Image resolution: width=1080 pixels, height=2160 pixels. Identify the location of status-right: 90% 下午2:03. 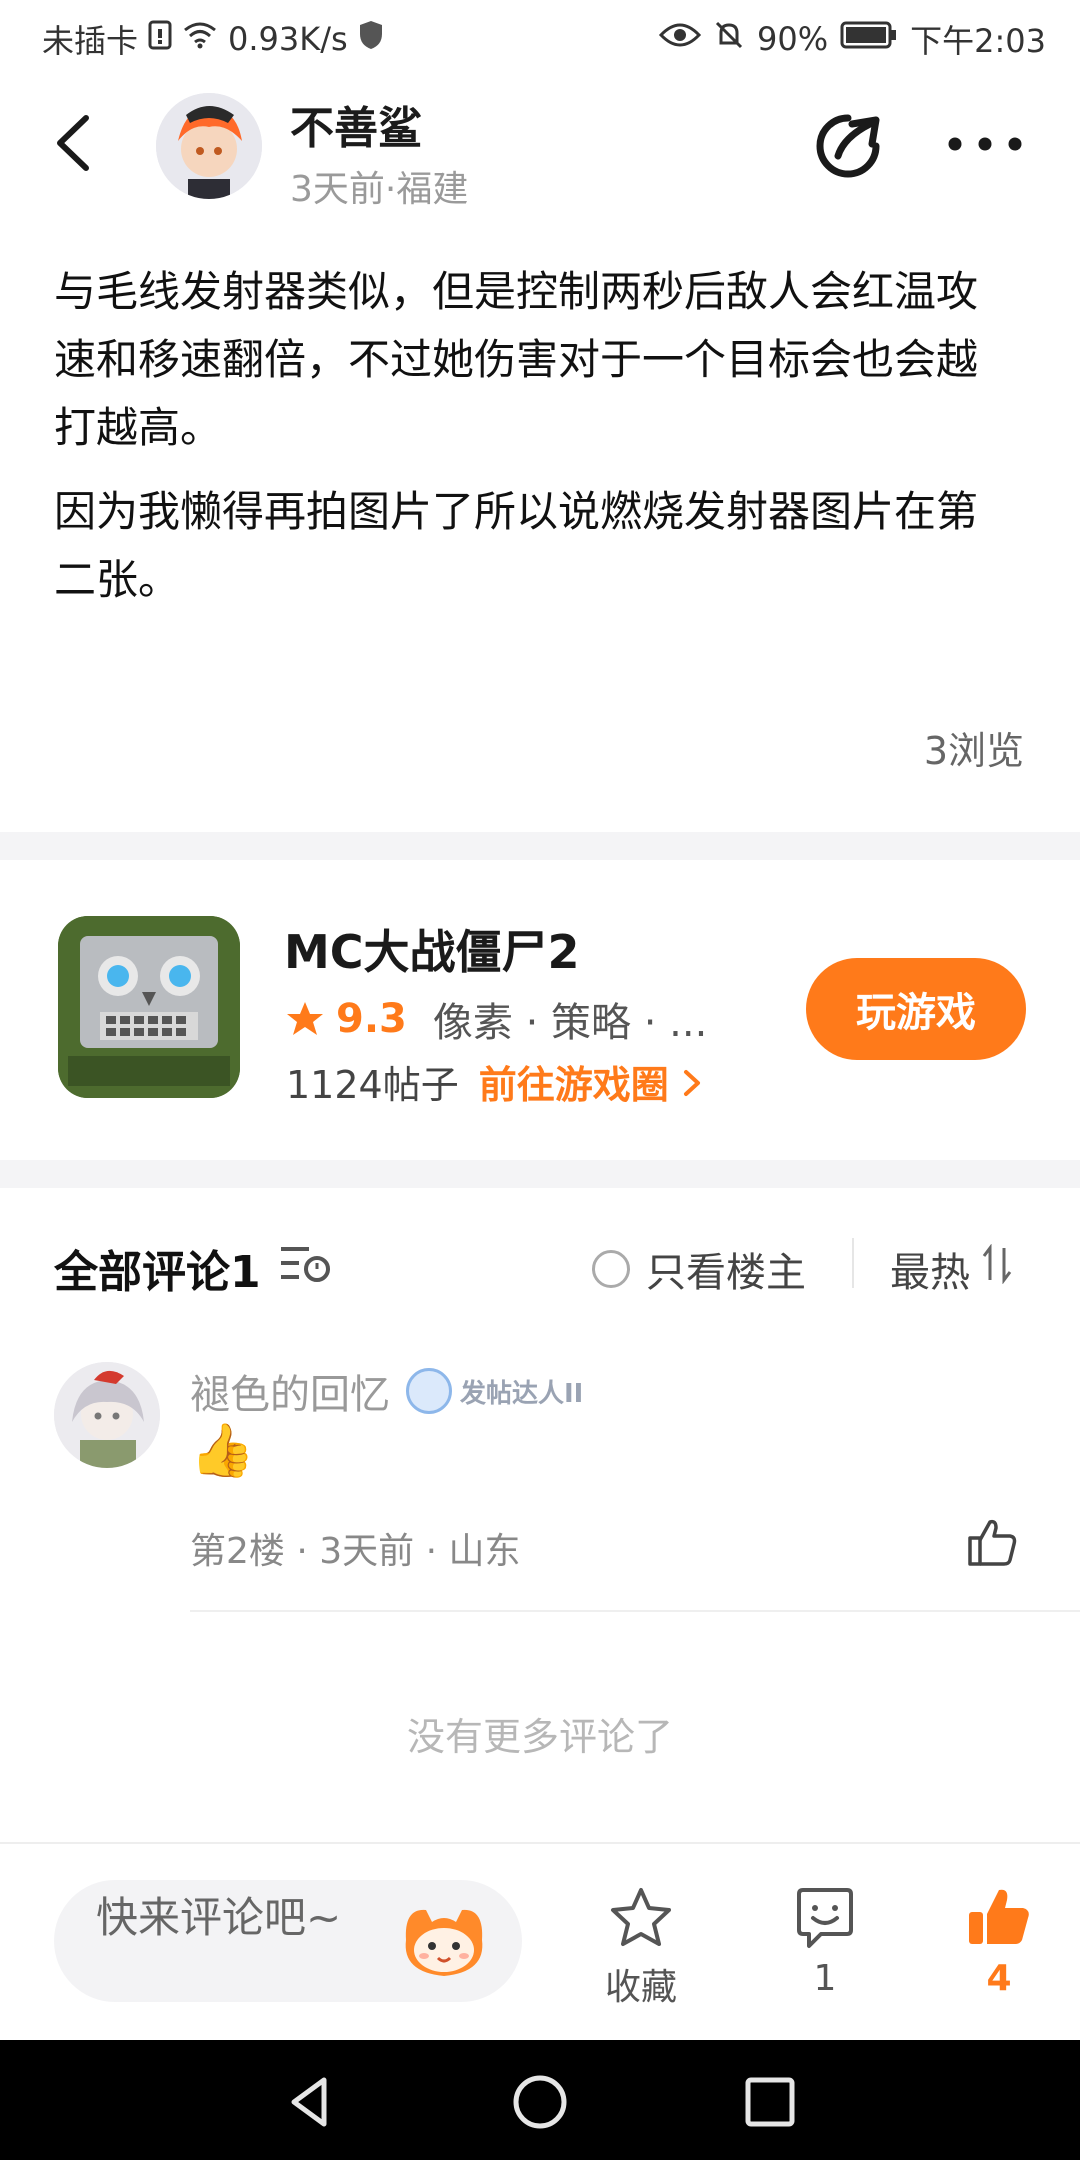
(852, 39).